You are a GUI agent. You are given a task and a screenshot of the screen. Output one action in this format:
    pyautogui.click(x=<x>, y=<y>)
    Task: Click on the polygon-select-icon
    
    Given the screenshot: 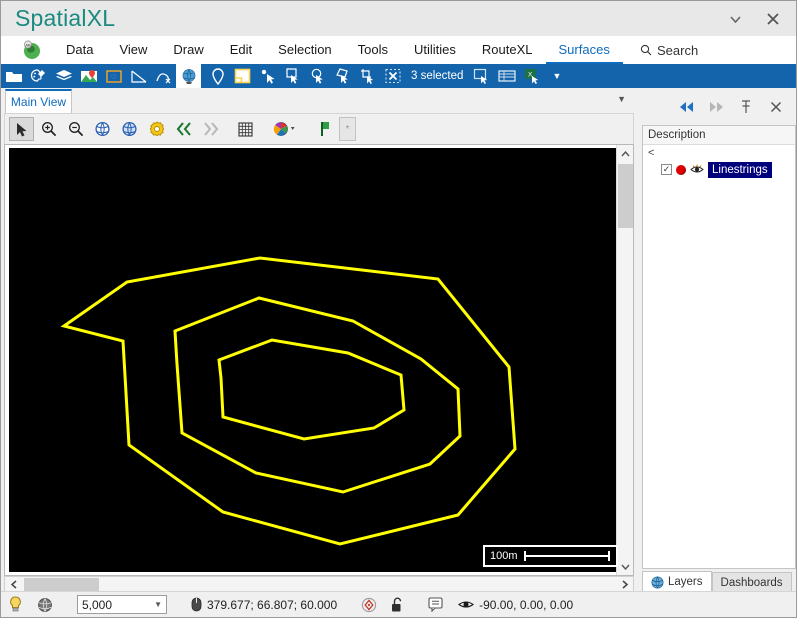 What is the action you would take?
    pyautogui.click(x=342, y=76)
    